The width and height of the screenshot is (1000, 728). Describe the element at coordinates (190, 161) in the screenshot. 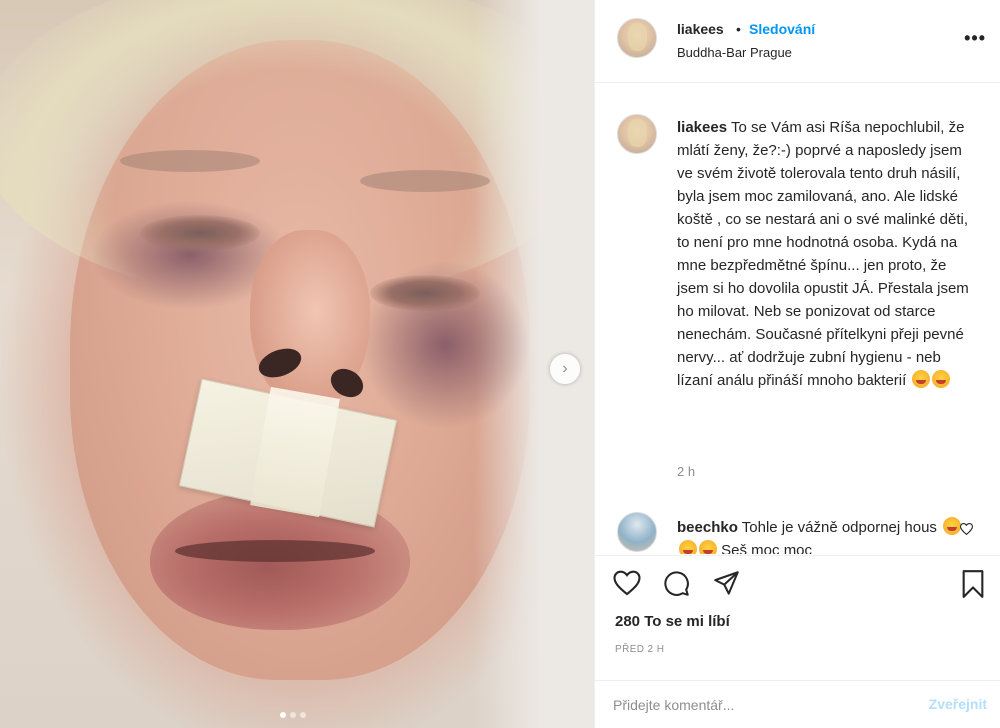

I see `left-eyebrow` at that location.